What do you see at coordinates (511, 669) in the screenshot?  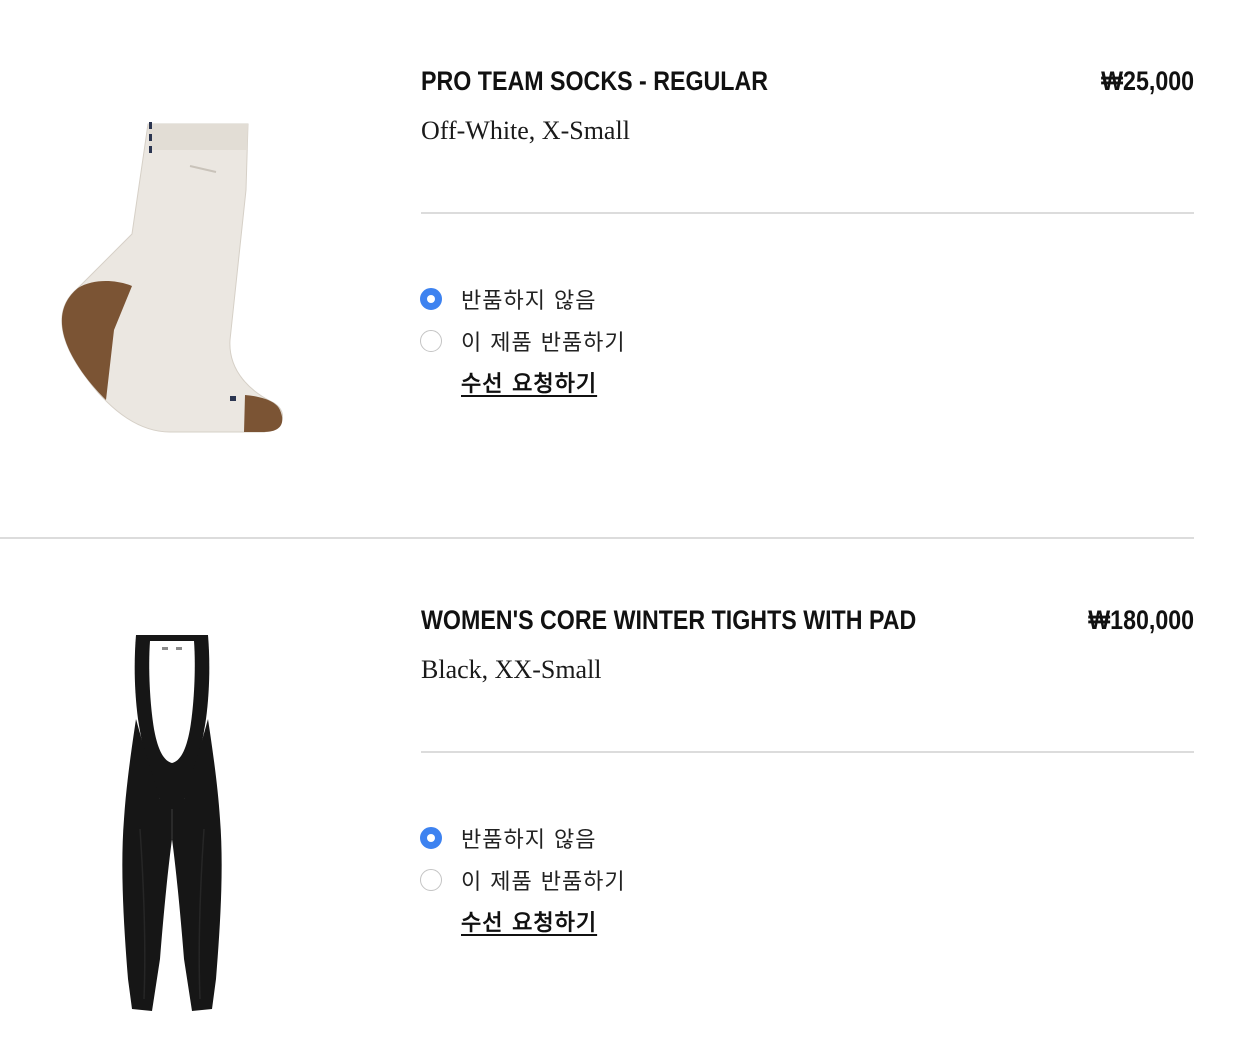 I see `product-variant: Black, XX-Small` at bounding box center [511, 669].